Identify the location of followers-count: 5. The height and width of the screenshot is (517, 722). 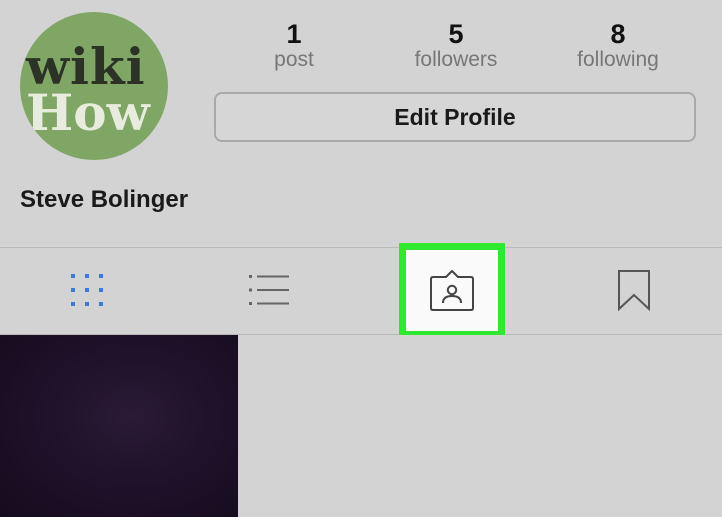
(456, 34).